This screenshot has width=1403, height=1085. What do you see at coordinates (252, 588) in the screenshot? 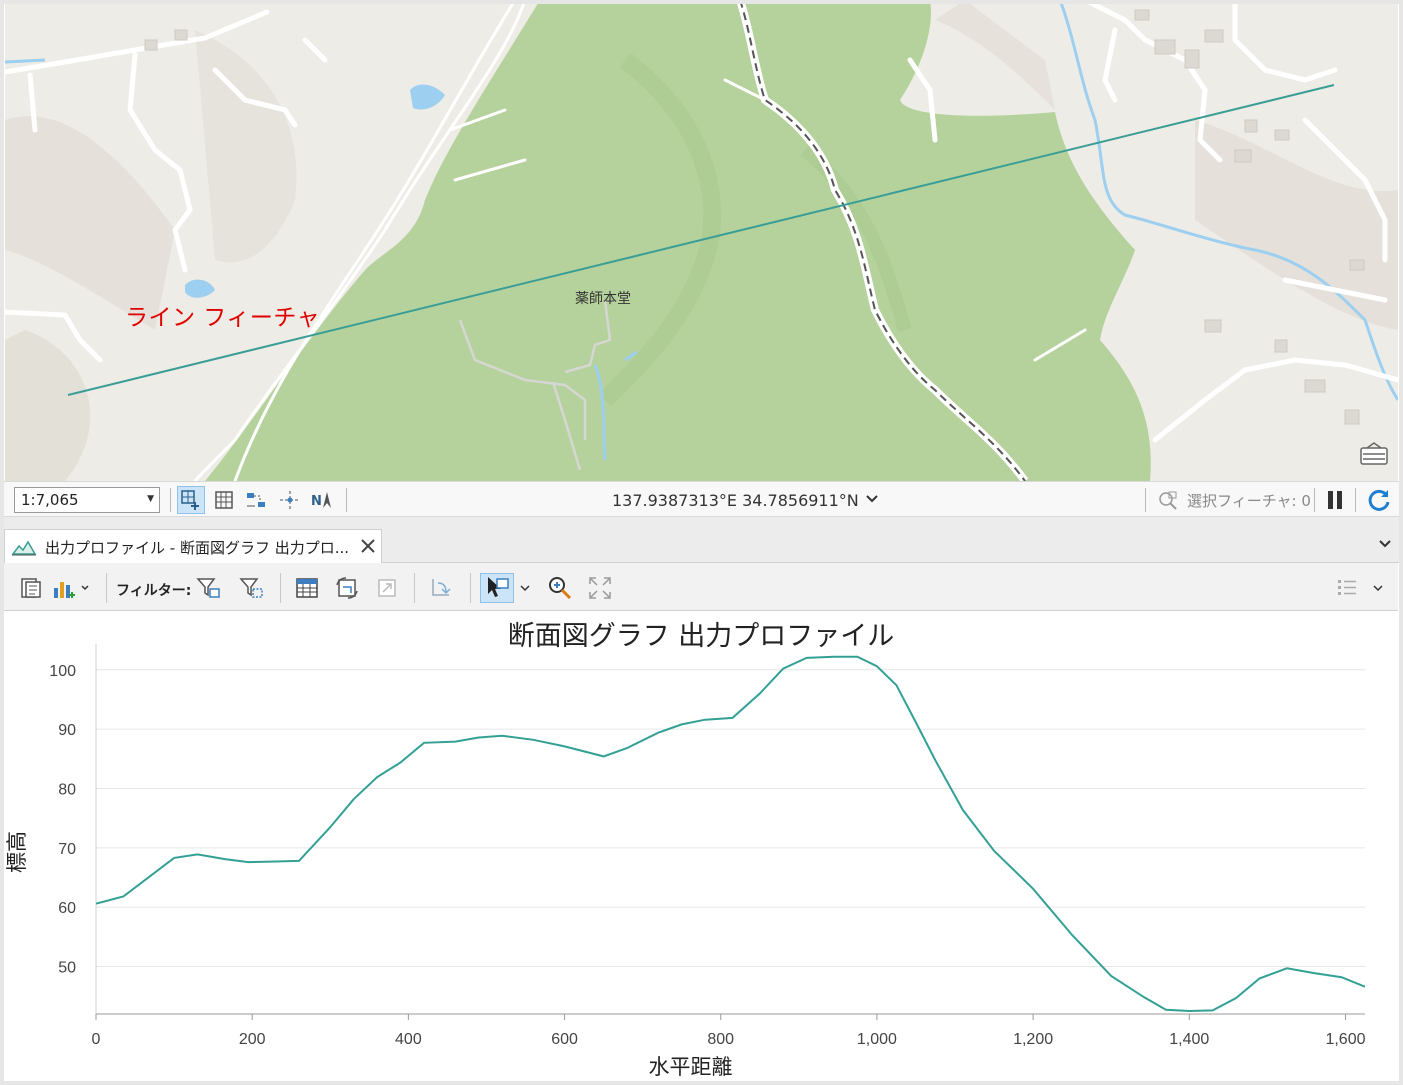
I see `filter-by-selection-icon` at bounding box center [252, 588].